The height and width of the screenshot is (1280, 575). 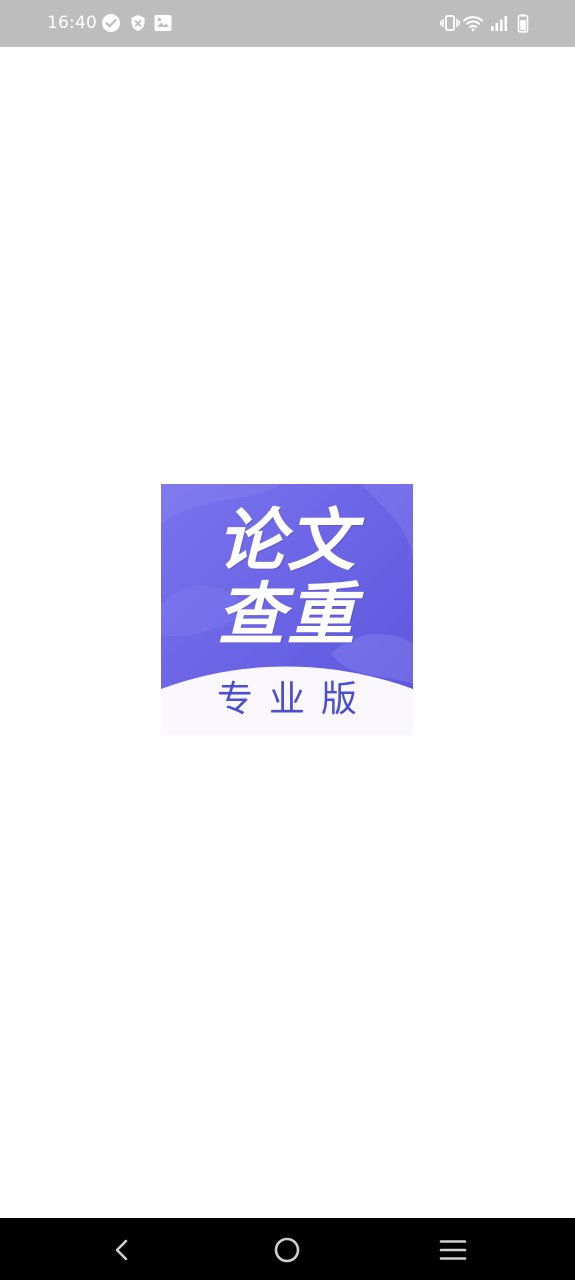 What do you see at coordinates (138, 23) in the screenshot?
I see `shield-icon` at bounding box center [138, 23].